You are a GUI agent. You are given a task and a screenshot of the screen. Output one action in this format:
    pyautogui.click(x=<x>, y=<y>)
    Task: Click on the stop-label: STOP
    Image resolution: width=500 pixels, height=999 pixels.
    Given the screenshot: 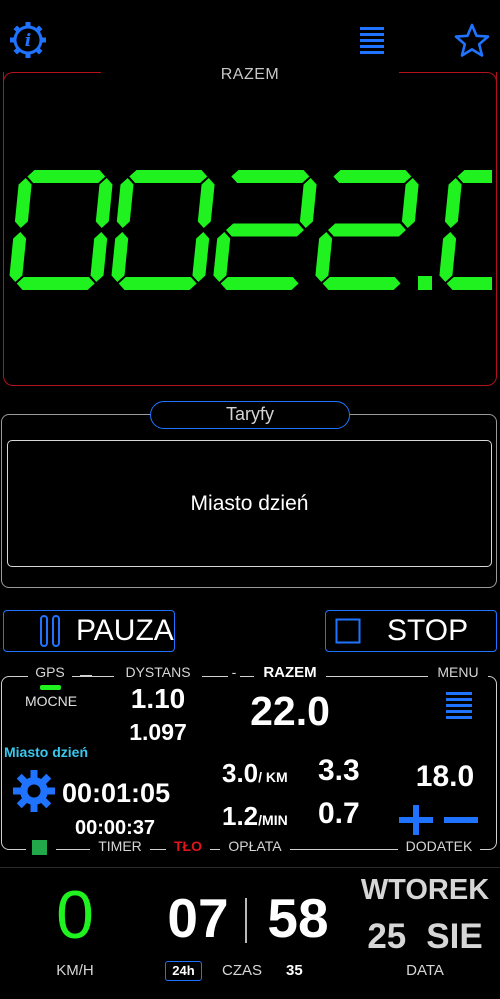 What is the action you would take?
    pyautogui.click(x=428, y=630)
    